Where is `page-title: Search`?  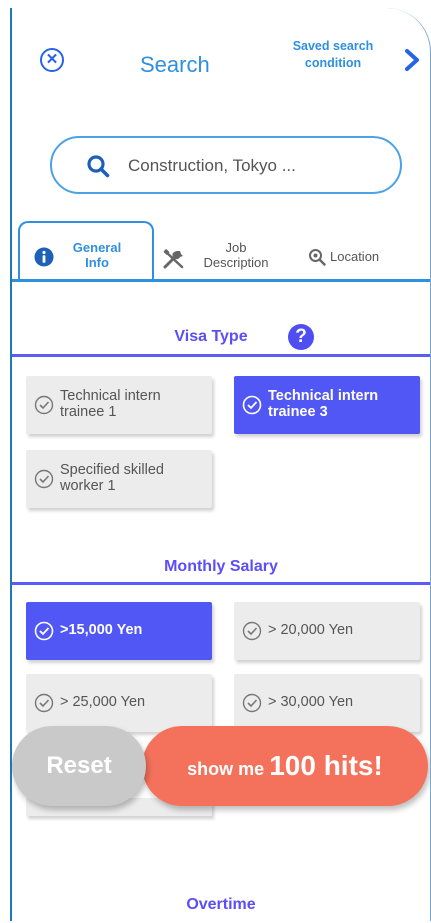 page-title: Search is located at coordinates (175, 64).